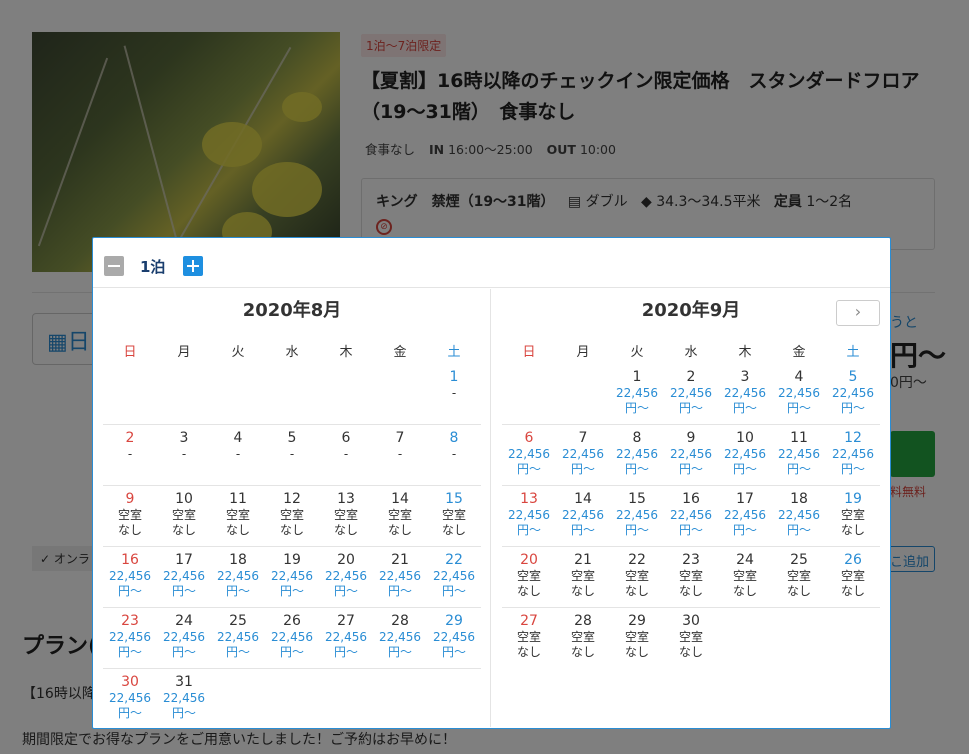 Image resolution: width=969 pixels, height=754 pixels. What do you see at coordinates (400, 560) in the screenshot?
I see `day-number: 21` at bounding box center [400, 560].